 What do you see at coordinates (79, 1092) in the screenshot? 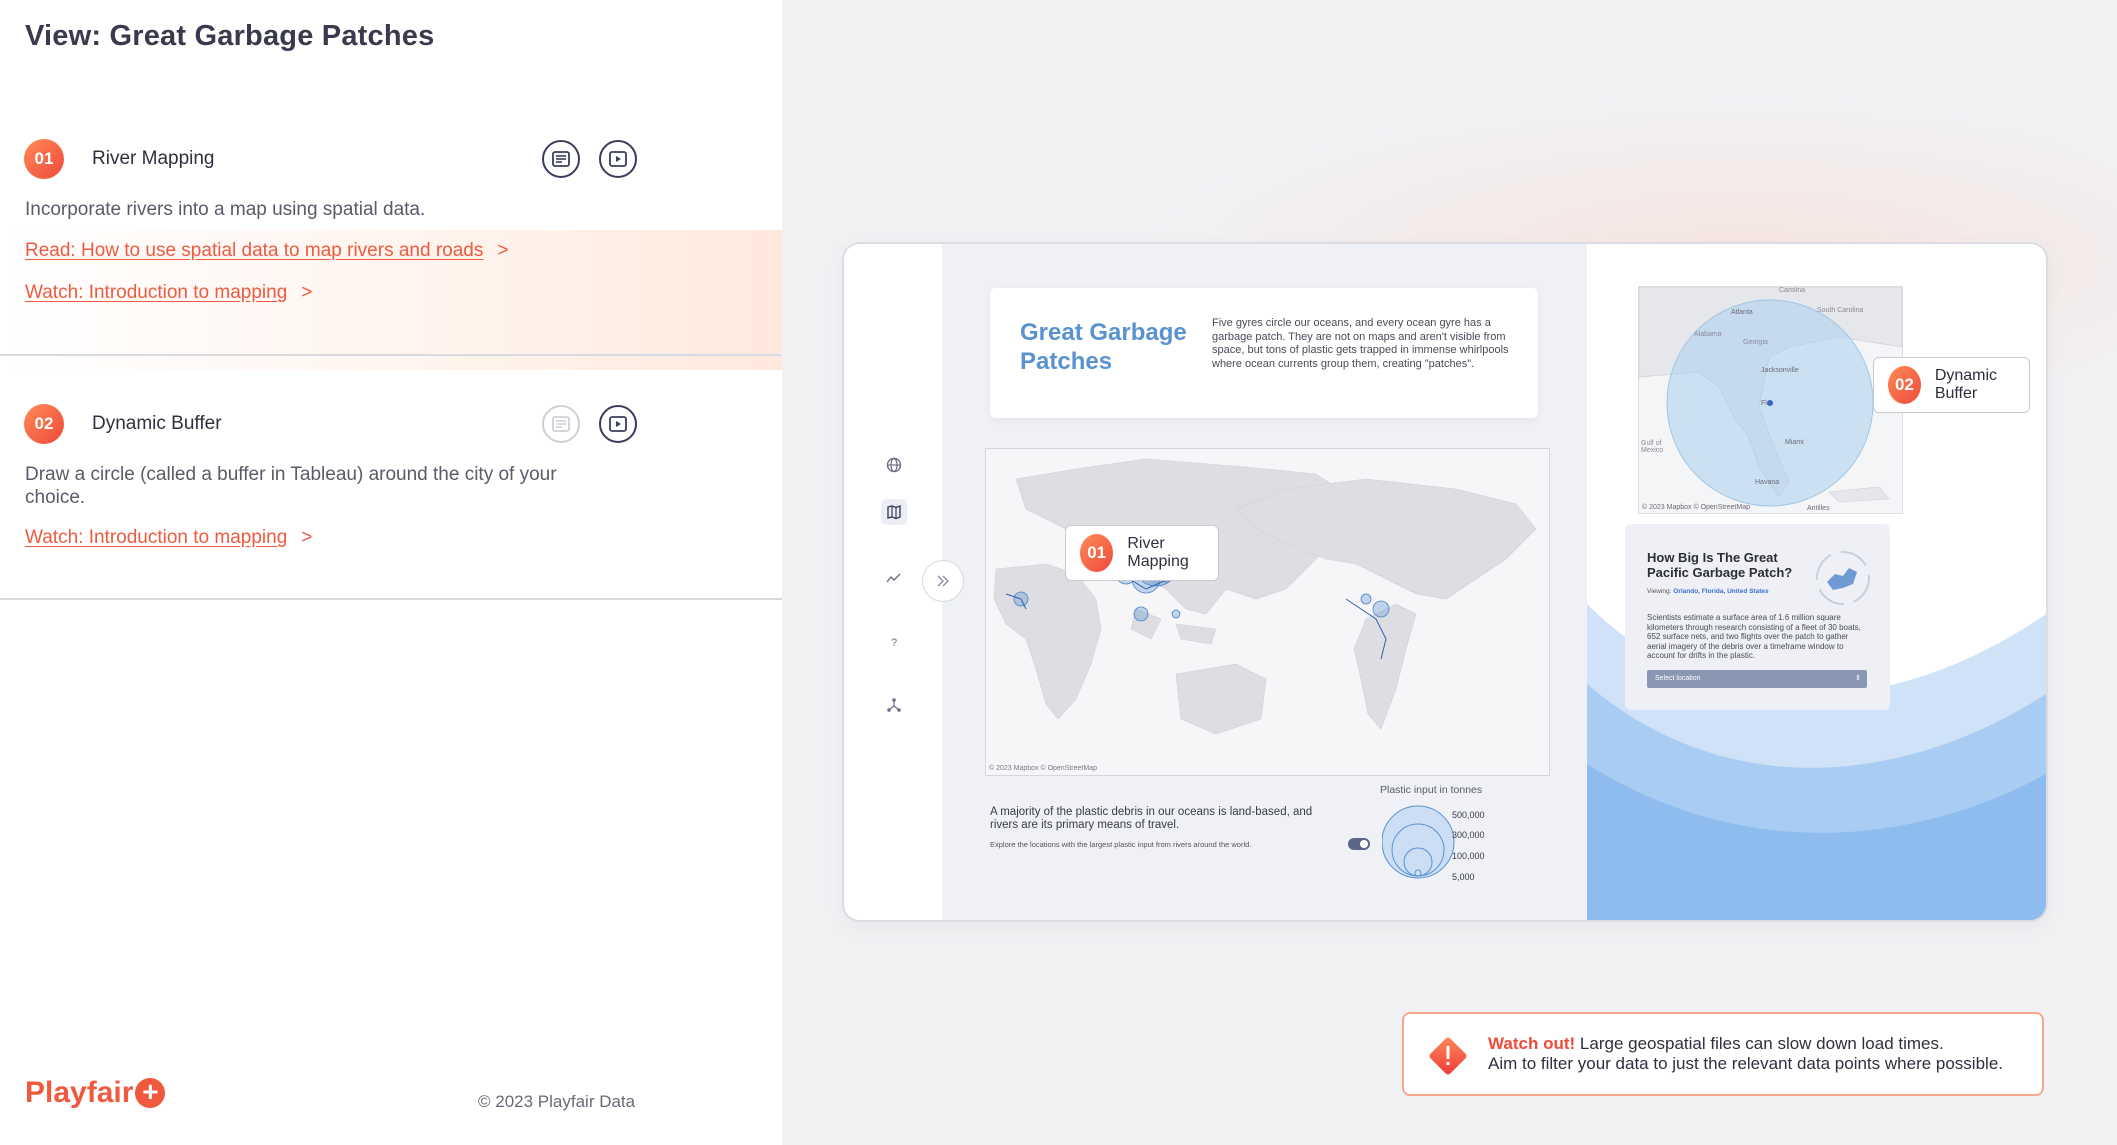
I see `logo-text: Playfair` at bounding box center [79, 1092].